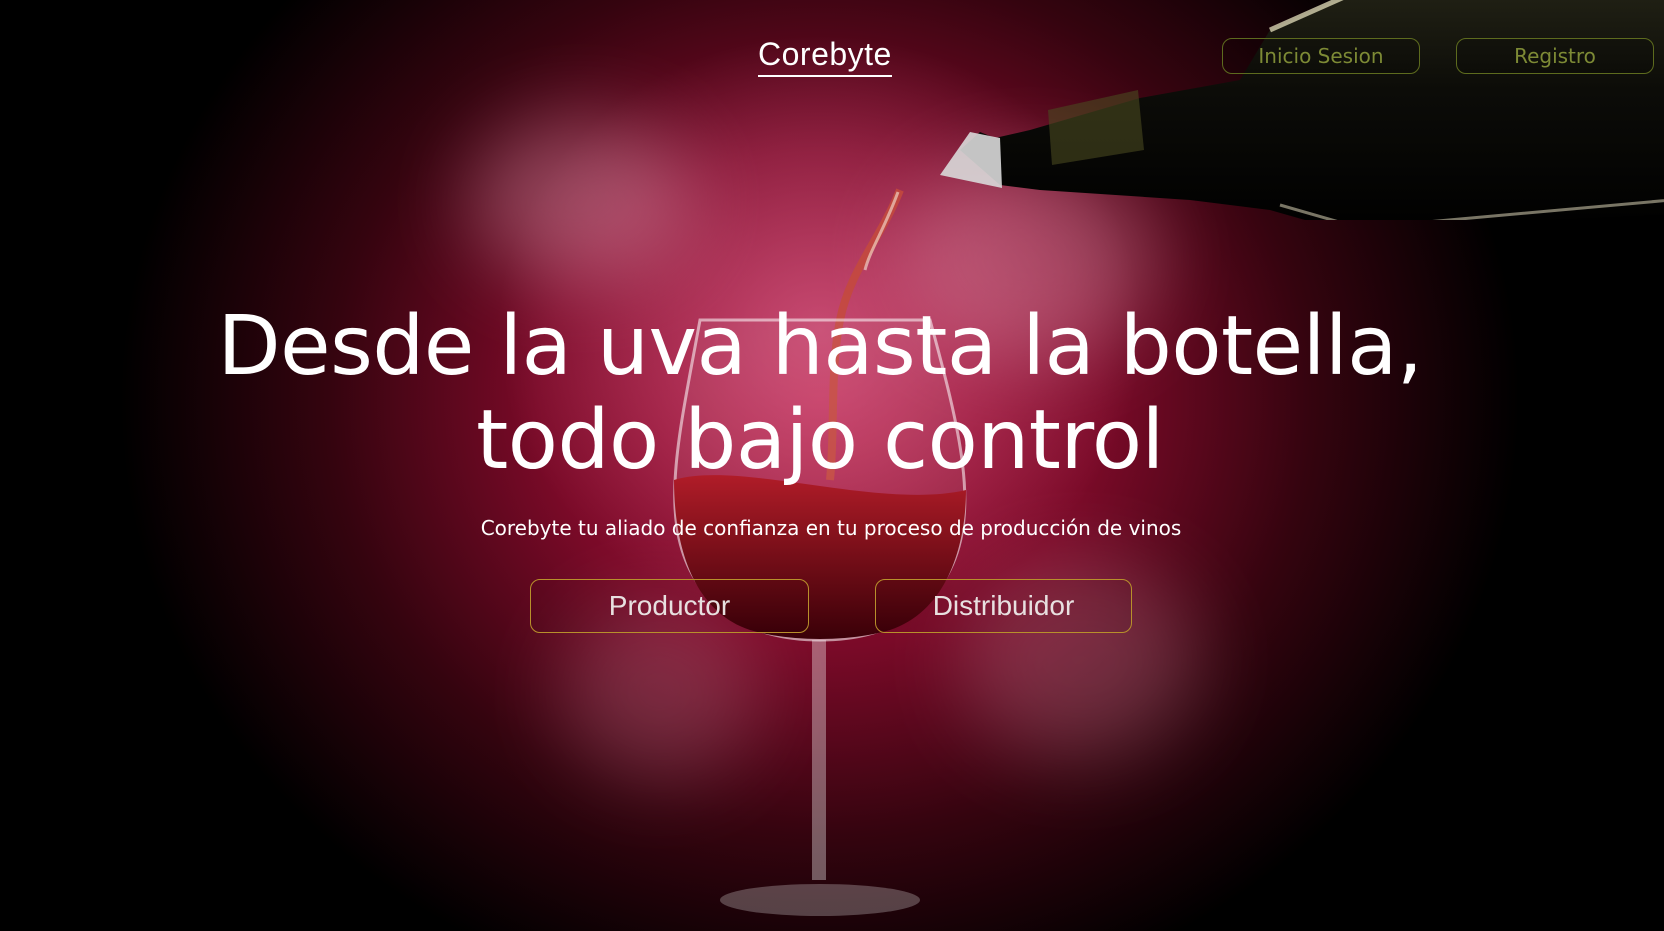 The image size is (1664, 931). Describe the element at coordinates (1302, 110) in the screenshot. I see `wine-bottle-image` at that location.